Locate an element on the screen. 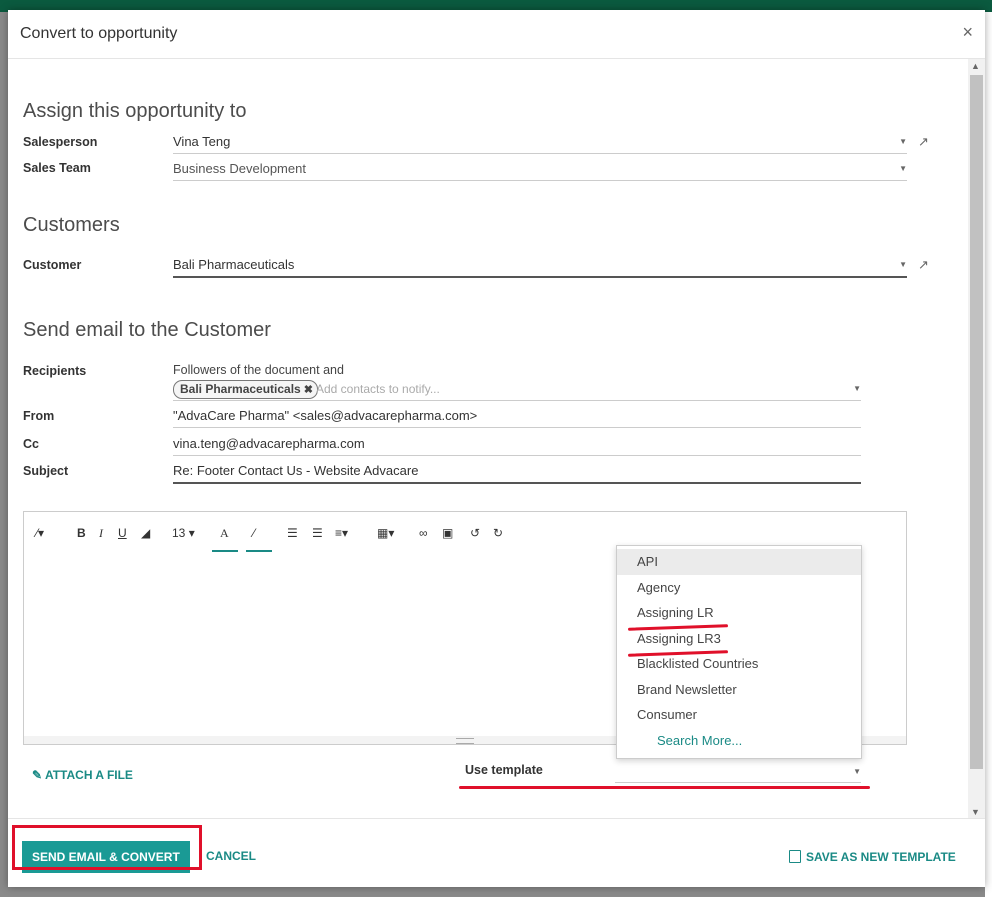 The width and height of the screenshot is (992, 897). template-option-brand-newsletter: Brand Newsletter is located at coordinates (739, 690).